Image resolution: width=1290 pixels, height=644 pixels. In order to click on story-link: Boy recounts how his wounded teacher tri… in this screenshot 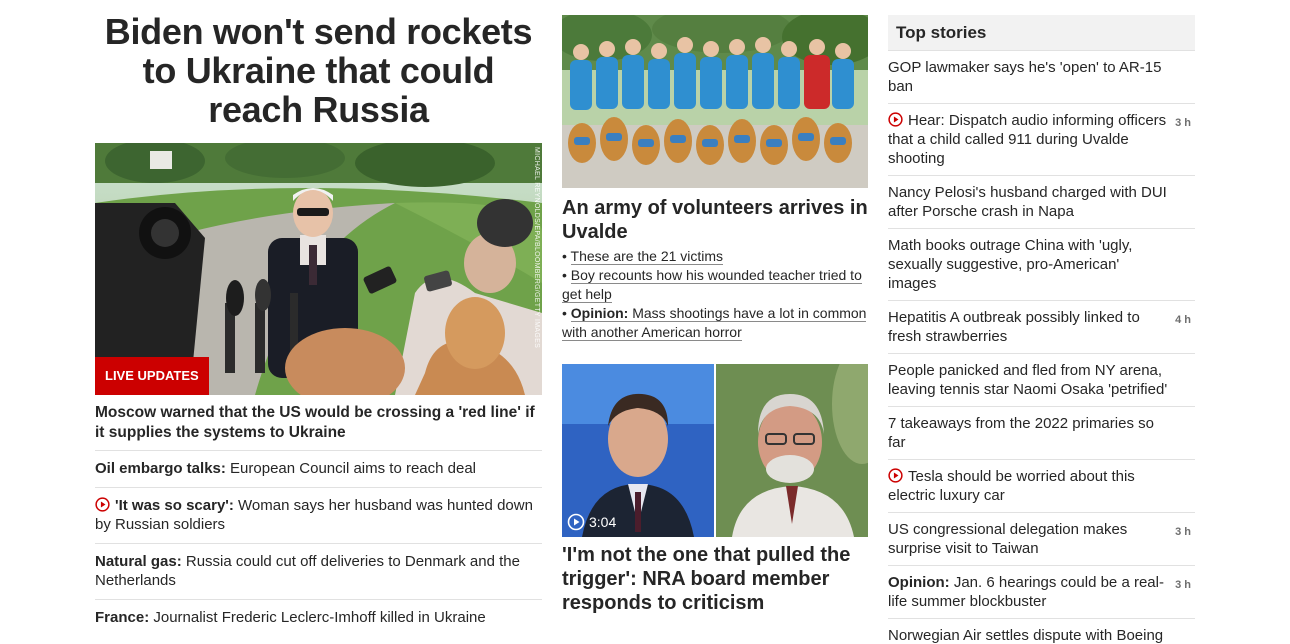, I will do `click(712, 285)`.